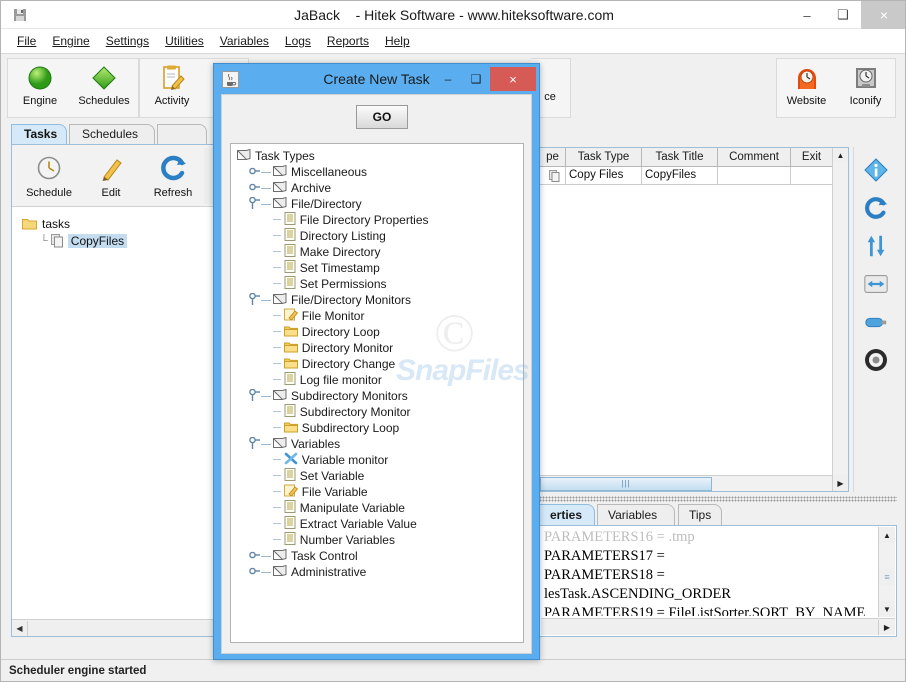 This screenshot has height=682, width=906. Describe the element at coordinates (876, 284) in the screenshot. I see `resize-width-icon` at that location.